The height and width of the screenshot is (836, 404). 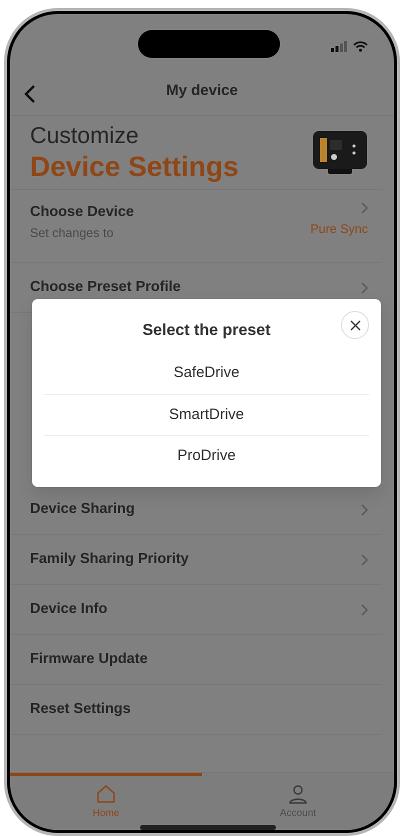 I want to click on signal-icon, so click(x=339, y=46).